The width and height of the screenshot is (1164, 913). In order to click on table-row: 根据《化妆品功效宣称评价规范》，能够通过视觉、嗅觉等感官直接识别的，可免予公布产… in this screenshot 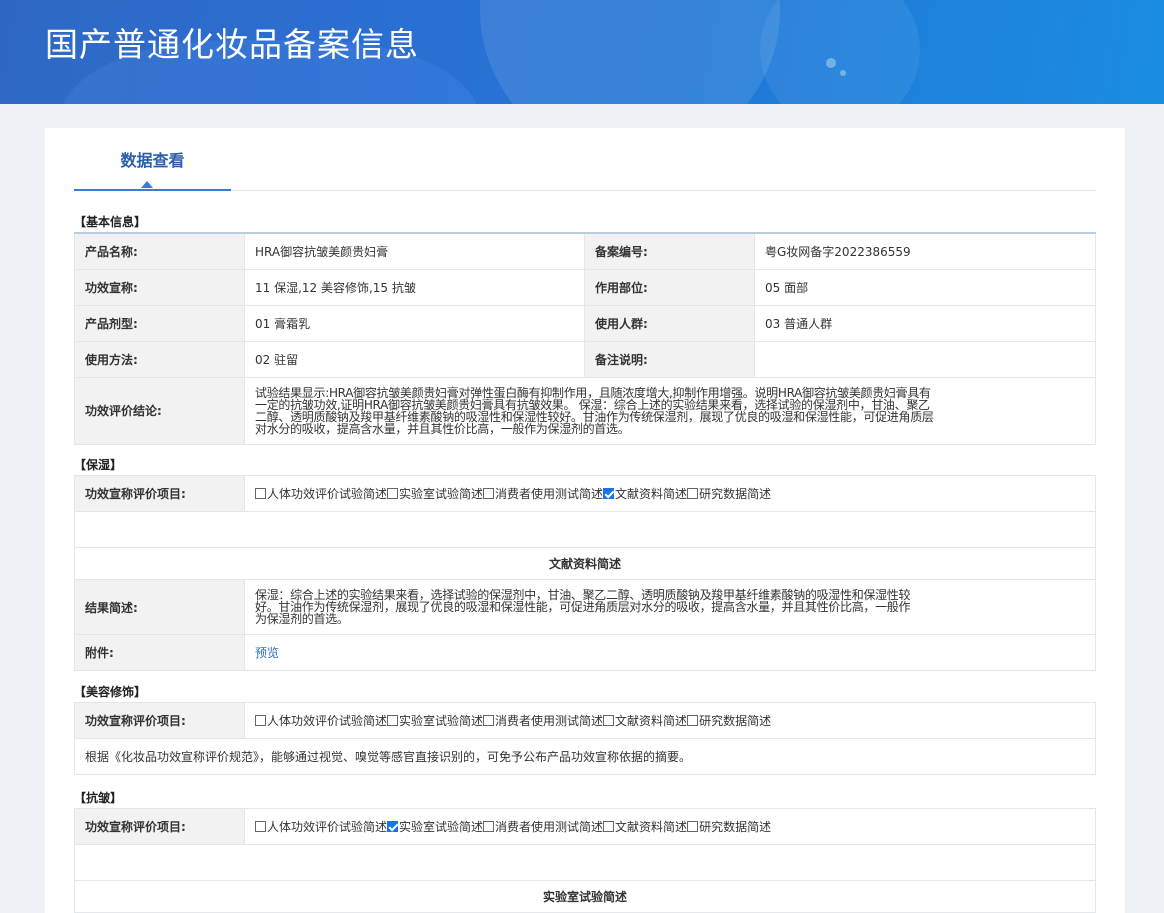, I will do `click(585, 756)`.